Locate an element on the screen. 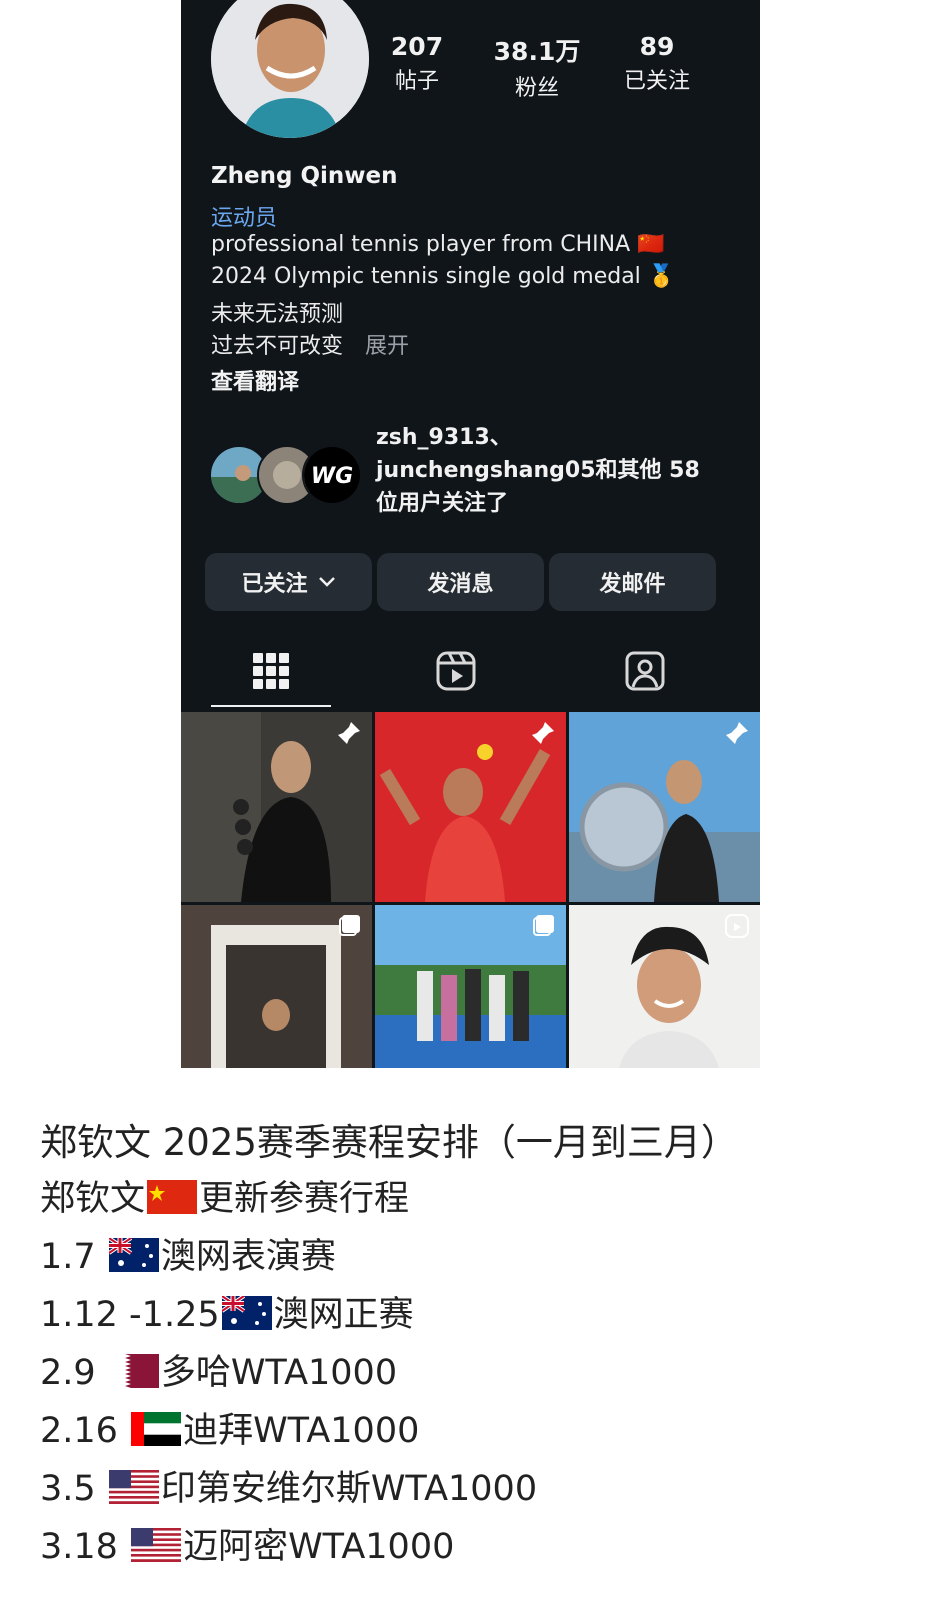 The width and height of the screenshot is (945, 1617). qatar-flag-icon is located at coordinates (133, 1371).